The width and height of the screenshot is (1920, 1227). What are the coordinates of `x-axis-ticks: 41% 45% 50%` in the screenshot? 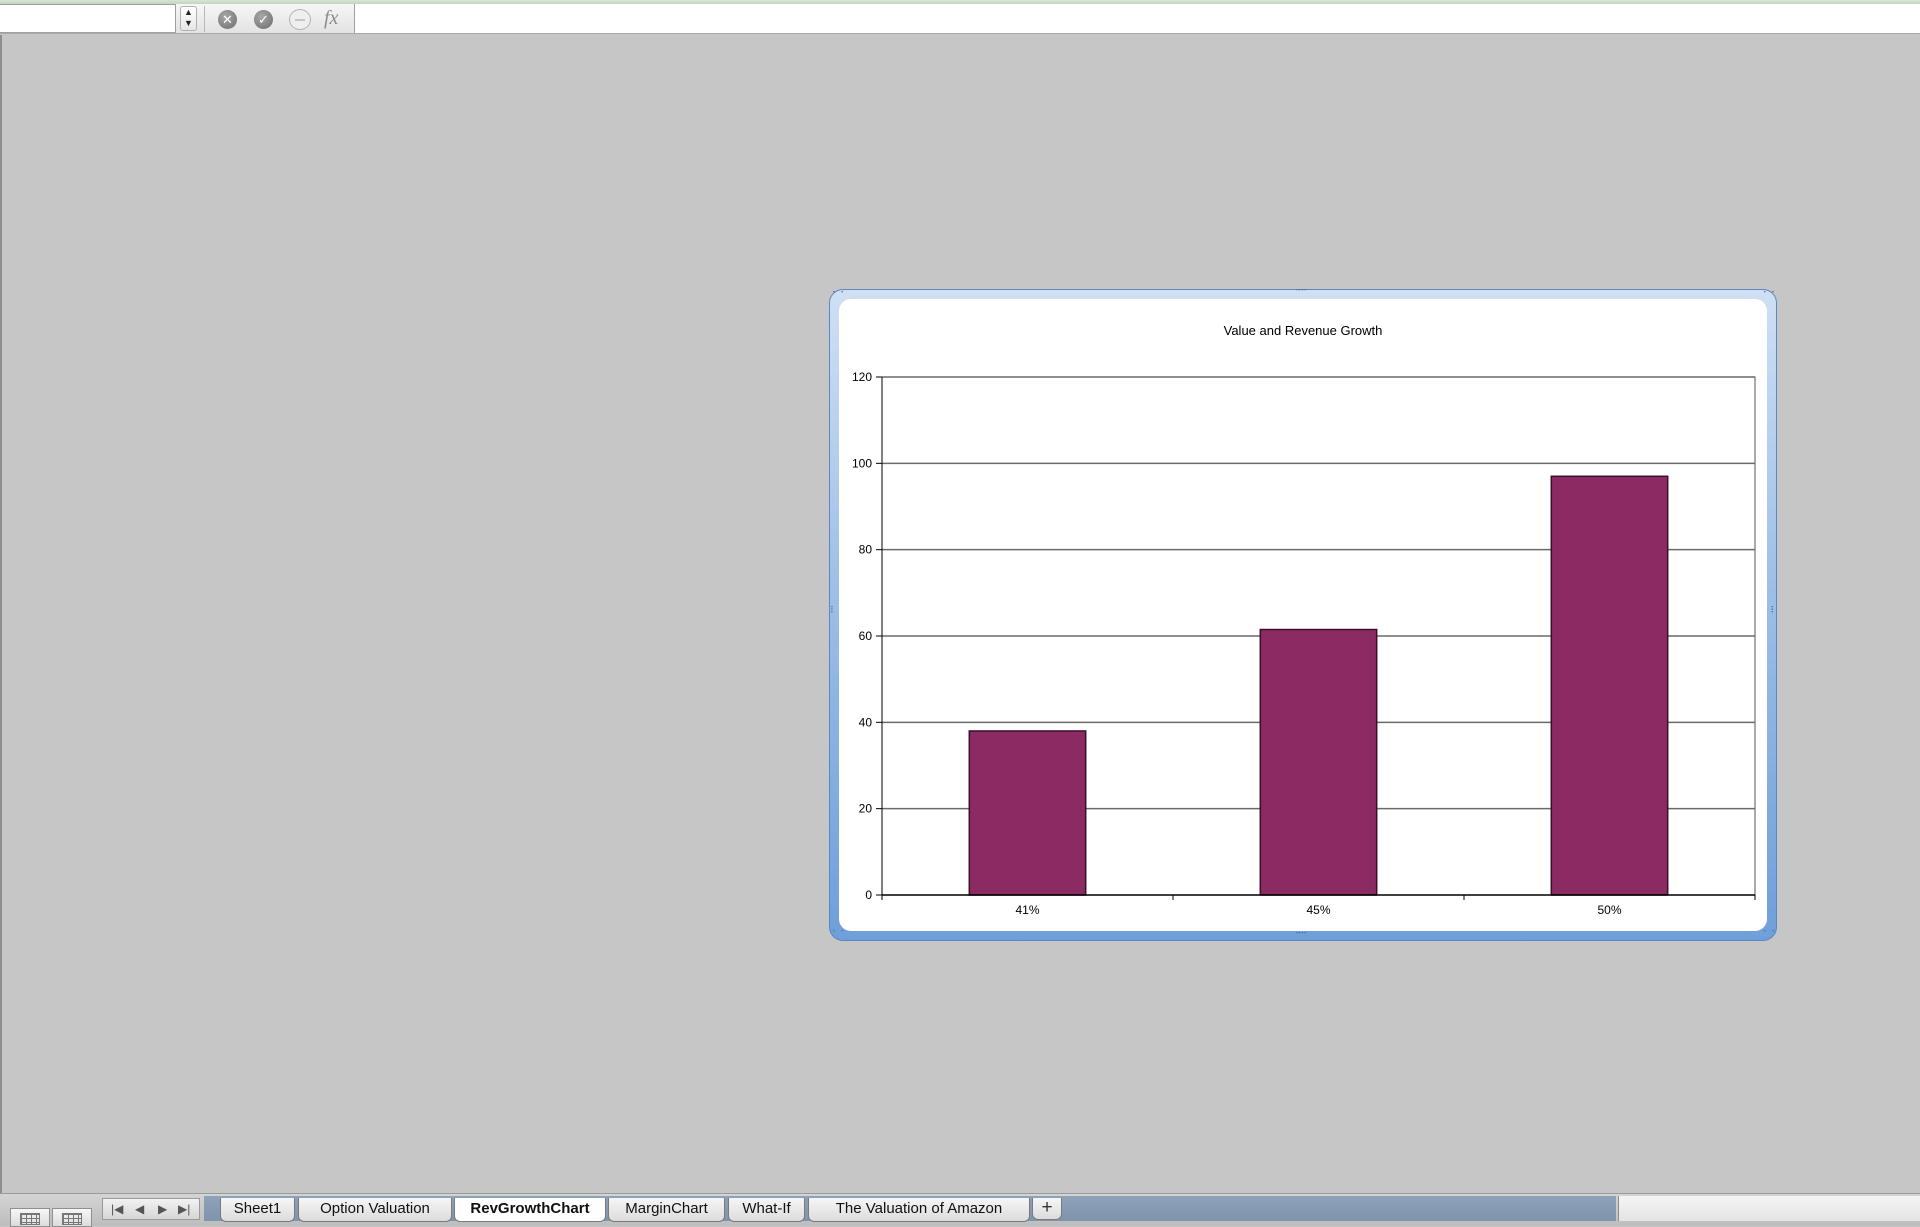 It's located at (1318, 906).